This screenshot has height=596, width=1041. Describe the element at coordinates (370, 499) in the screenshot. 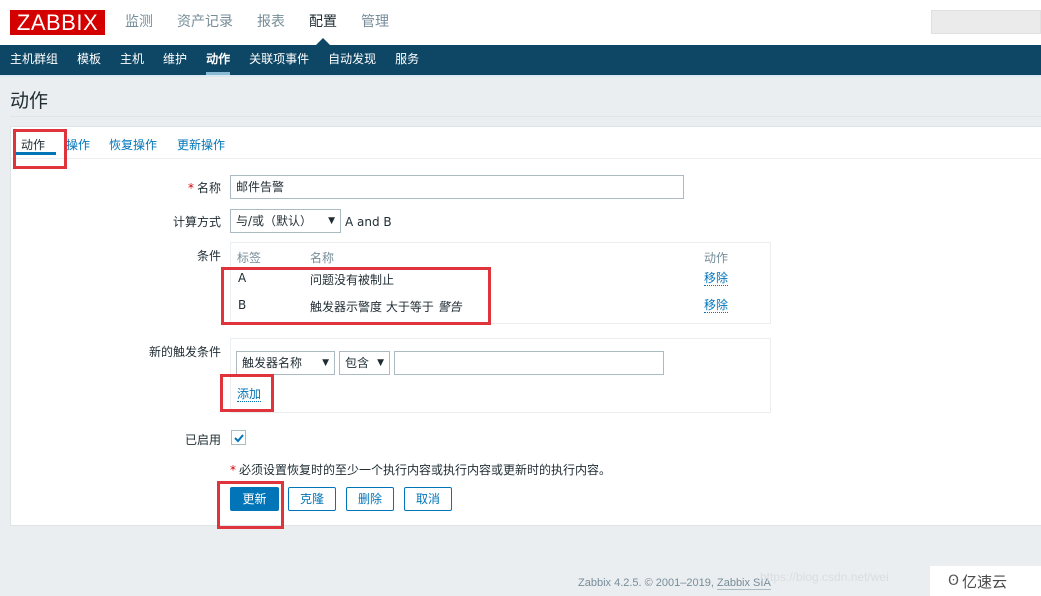

I see `delete-button: 删除` at that location.